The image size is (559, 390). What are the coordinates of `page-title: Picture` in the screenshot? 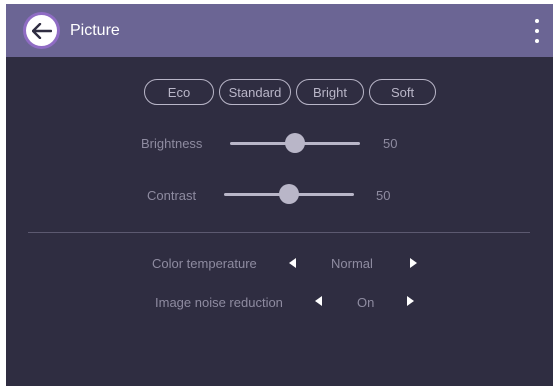 It's located at (95, 30).